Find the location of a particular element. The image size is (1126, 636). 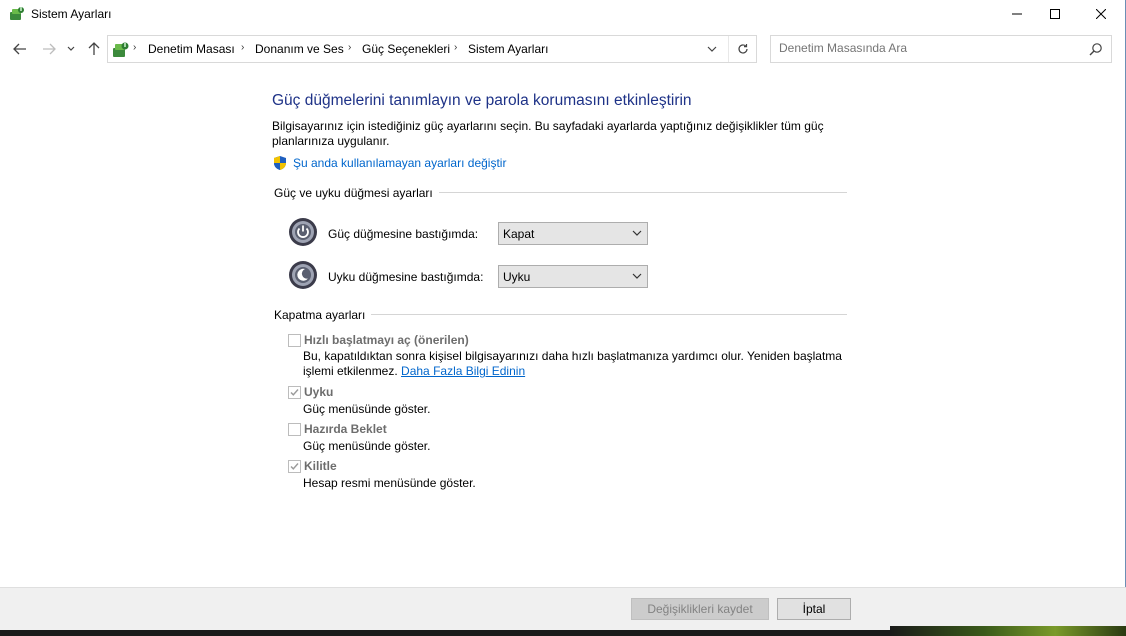

close-button is located at coordinates (1101, 14).